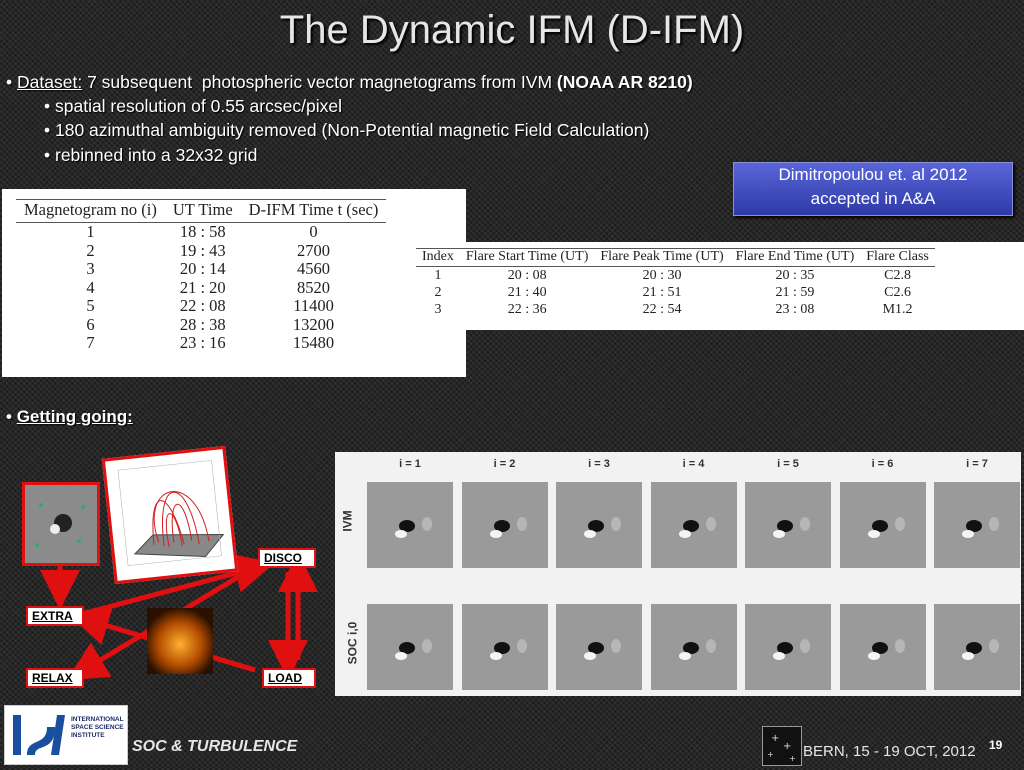 Image resolution: width=1024 pixels, height=770 pixels. What do you see at coordinates (599, 464) in the screenshot?
I see `grid-col-label: i = 3` at bounding box center [599, 464].